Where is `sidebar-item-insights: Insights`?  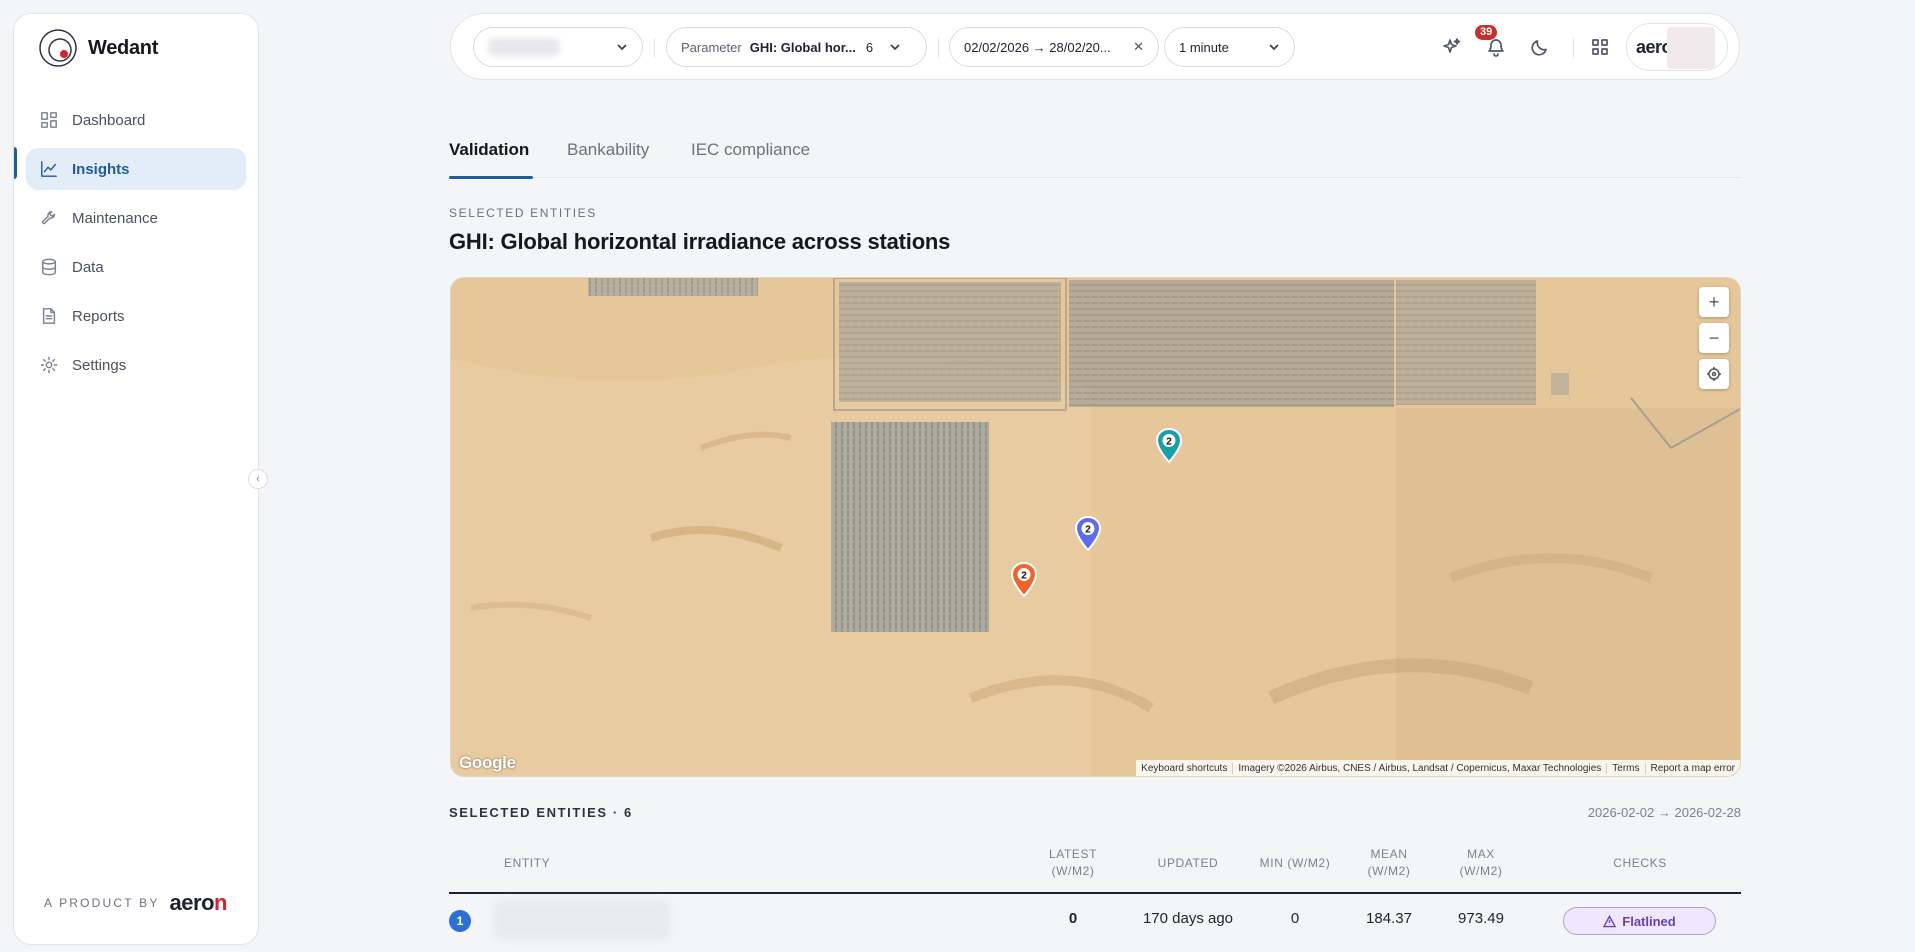 sidebar-item-insights: Insights is located at coordinates (136, 169).